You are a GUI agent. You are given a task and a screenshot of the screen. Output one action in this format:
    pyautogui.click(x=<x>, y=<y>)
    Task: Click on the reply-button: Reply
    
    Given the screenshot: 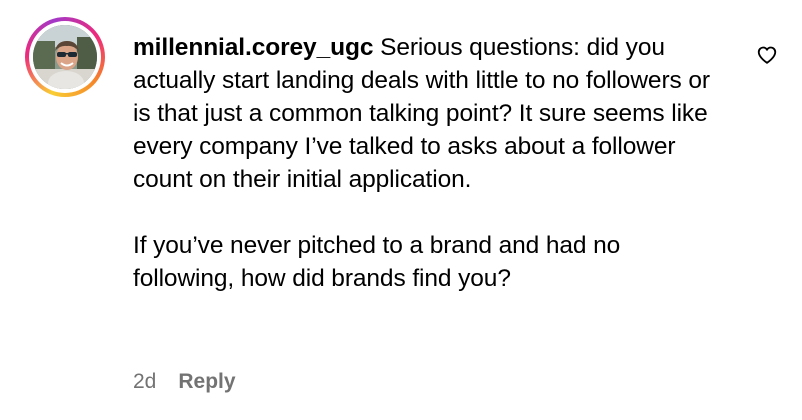 What is the action you would take?
    pyautogui.click(x=206, y=382)
    